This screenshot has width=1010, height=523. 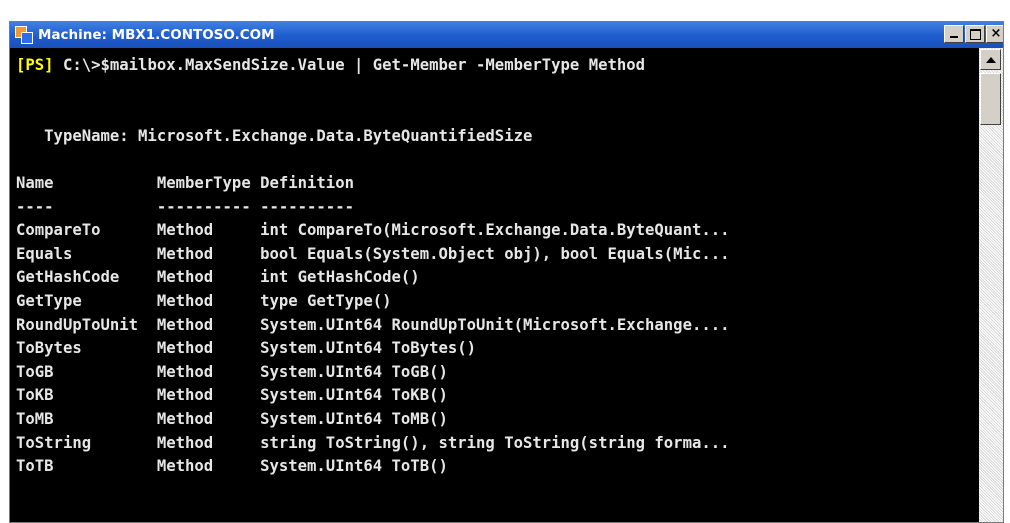 I want to click on table-row: ToBytes Method System.UInt64 ToBytes(), so click(x=246, y=348).